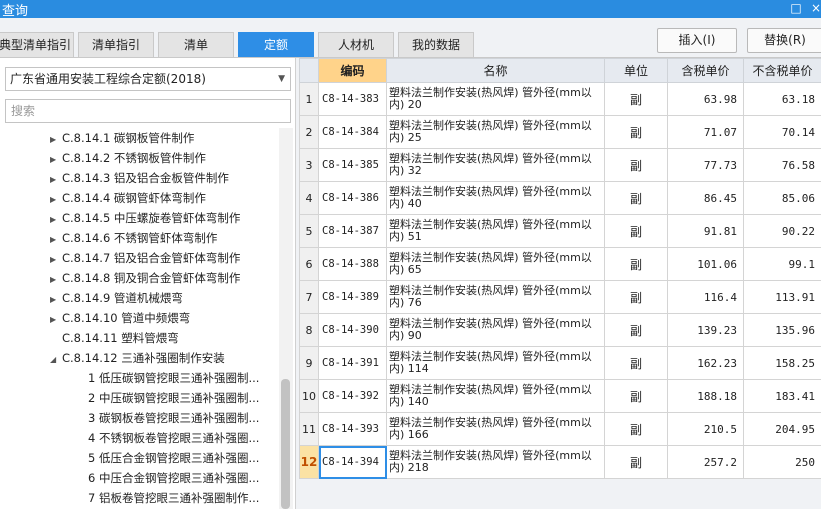 Image resolution: width=821 pixels, height=509 pixels. I want to click on header-price-with-tax: 含税单价, so click(705, 70).